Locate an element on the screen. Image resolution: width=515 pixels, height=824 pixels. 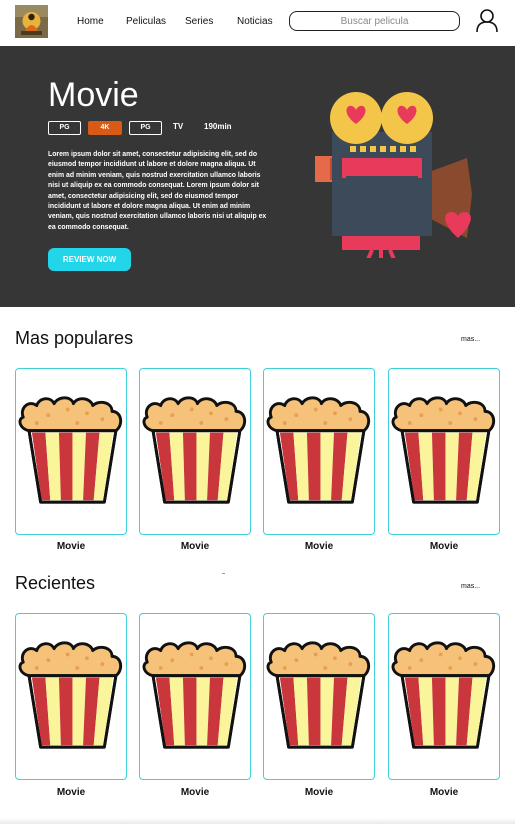
navbar: Home Peliculas Series Noticias is located at coordinates (257, 23).